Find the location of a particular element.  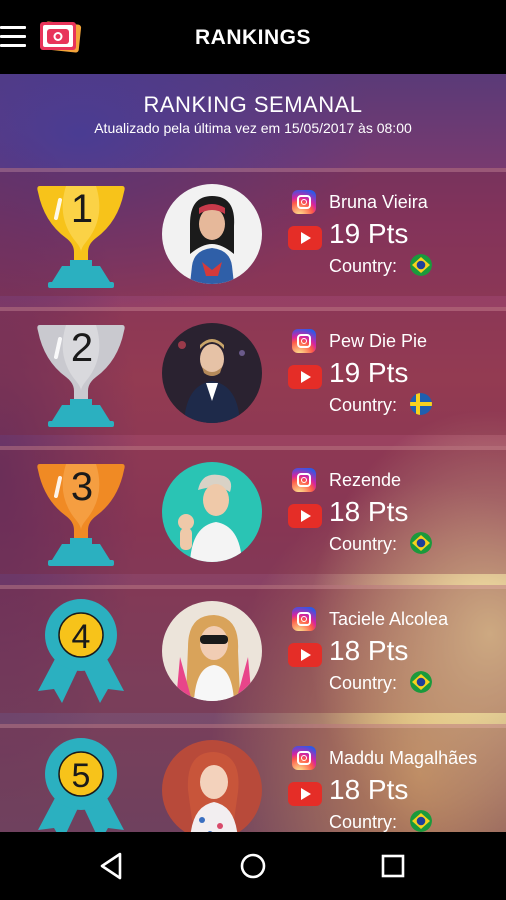

back-triangle-icon is located at coordinates (112, 866).